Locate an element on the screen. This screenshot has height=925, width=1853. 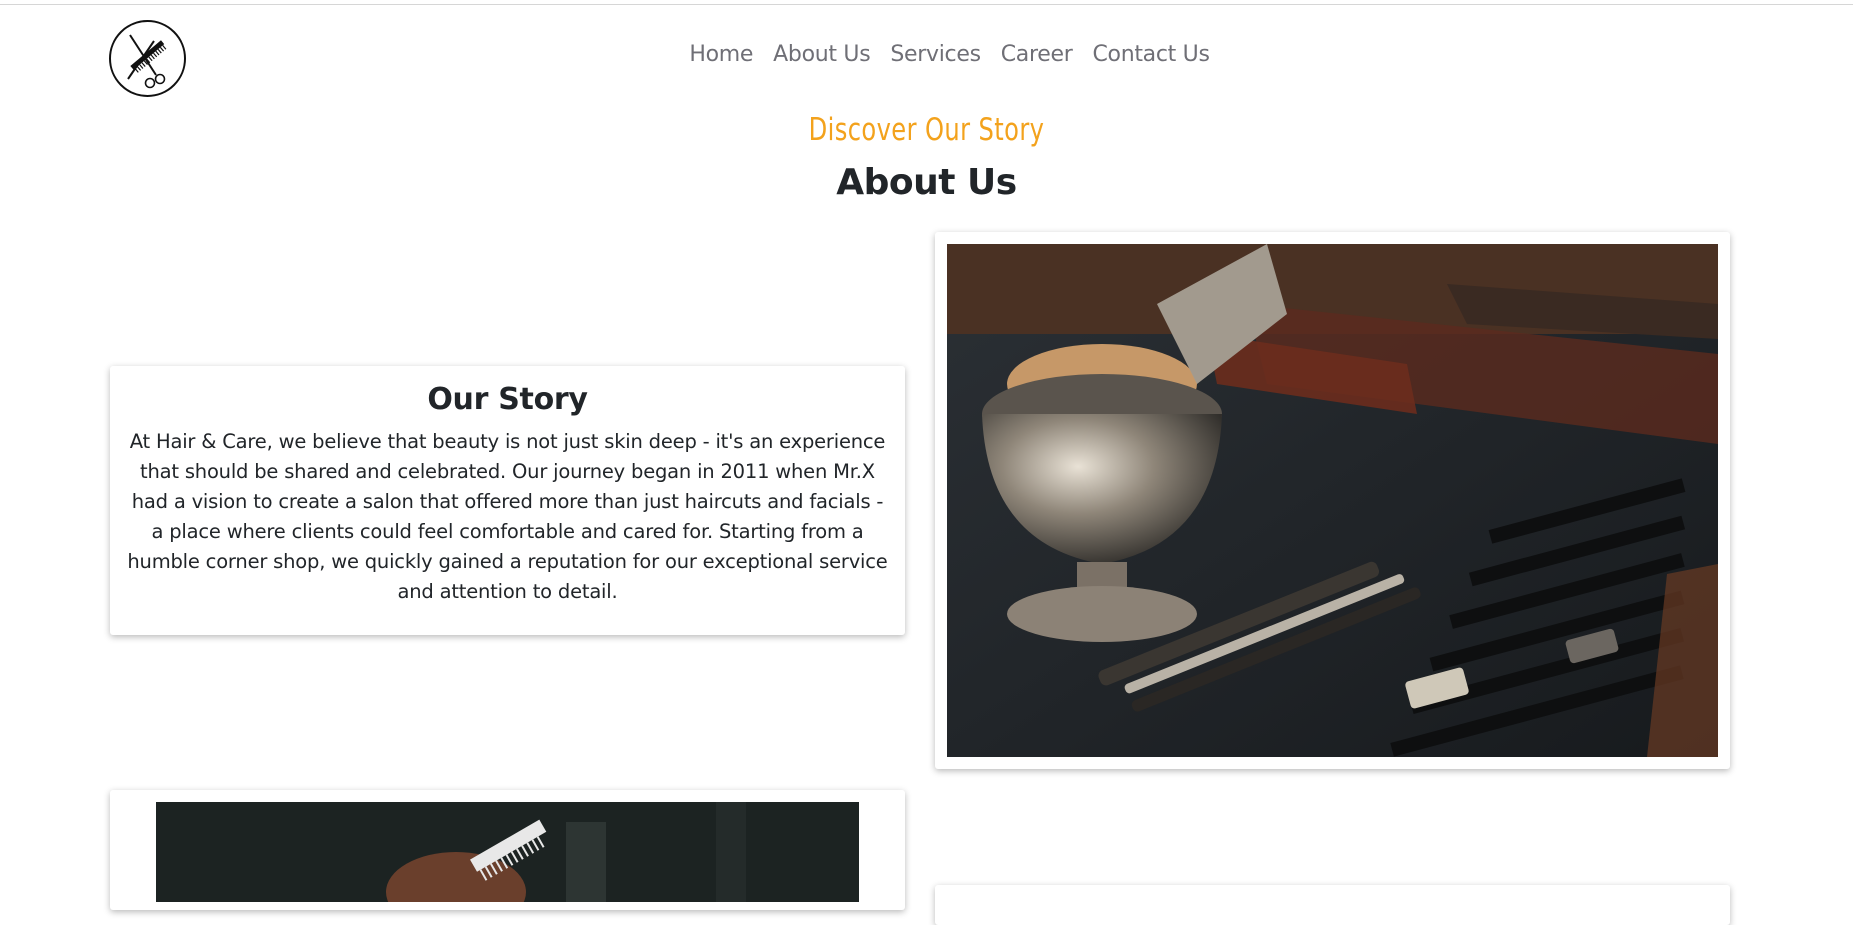
main-nav: Home About Us Services Career Contact Us is located at coordinates (926, 58).